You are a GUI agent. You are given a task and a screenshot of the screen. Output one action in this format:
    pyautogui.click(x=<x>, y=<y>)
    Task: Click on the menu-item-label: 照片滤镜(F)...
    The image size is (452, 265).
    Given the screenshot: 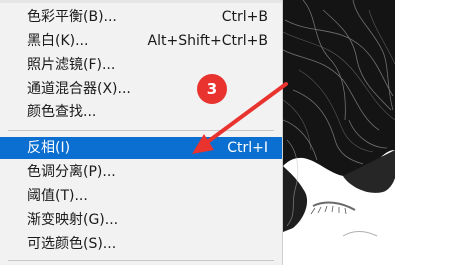 What is the action you would take?
    pyautogui.click(x=71, y=65)
    